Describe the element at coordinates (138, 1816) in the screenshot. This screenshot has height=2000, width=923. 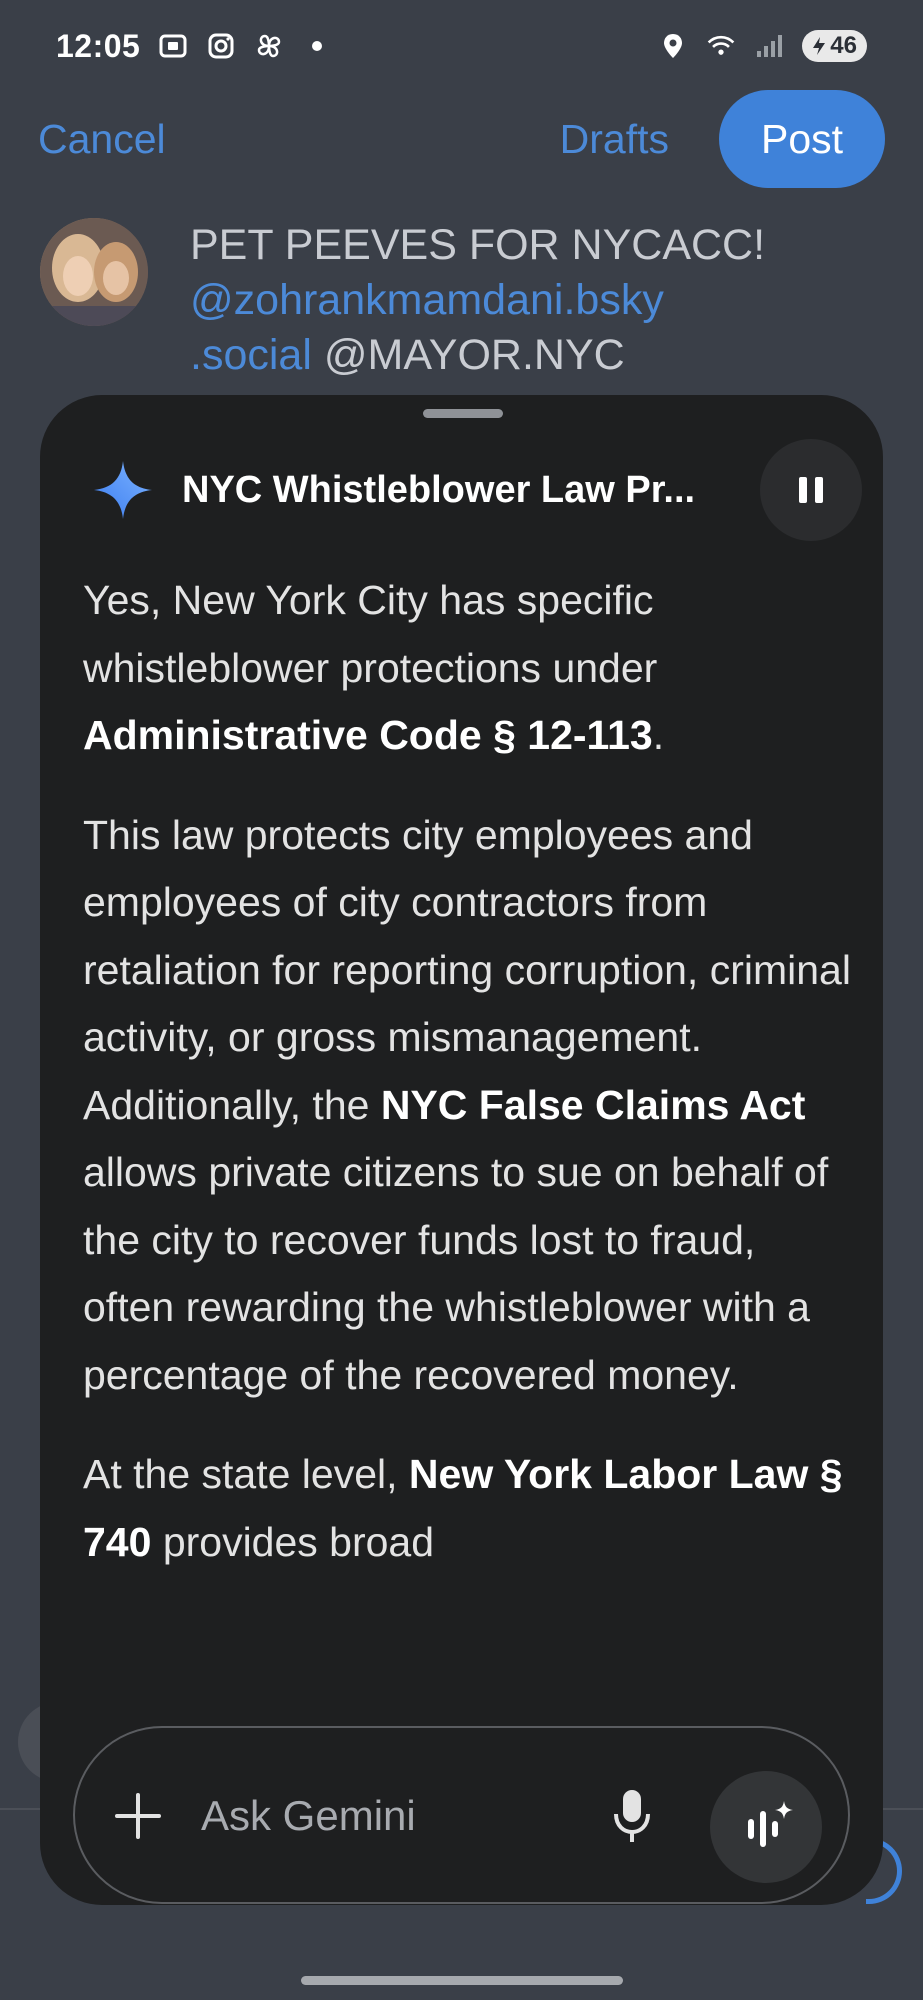
I see `plus-icon` at that location.